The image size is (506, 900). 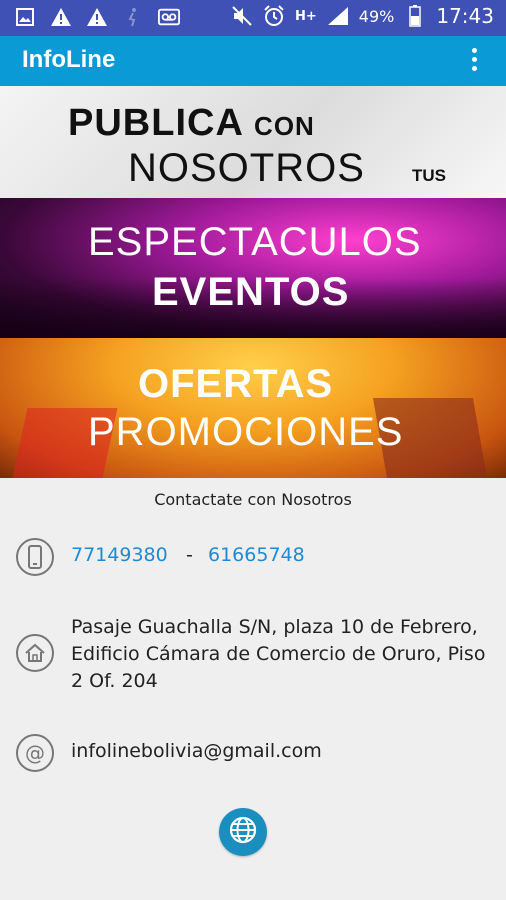 What do you see at coordinates (246, 168) in the screenshot?
I see `nosotros-word: NOSOTROS` at bounding box center [246, 168].